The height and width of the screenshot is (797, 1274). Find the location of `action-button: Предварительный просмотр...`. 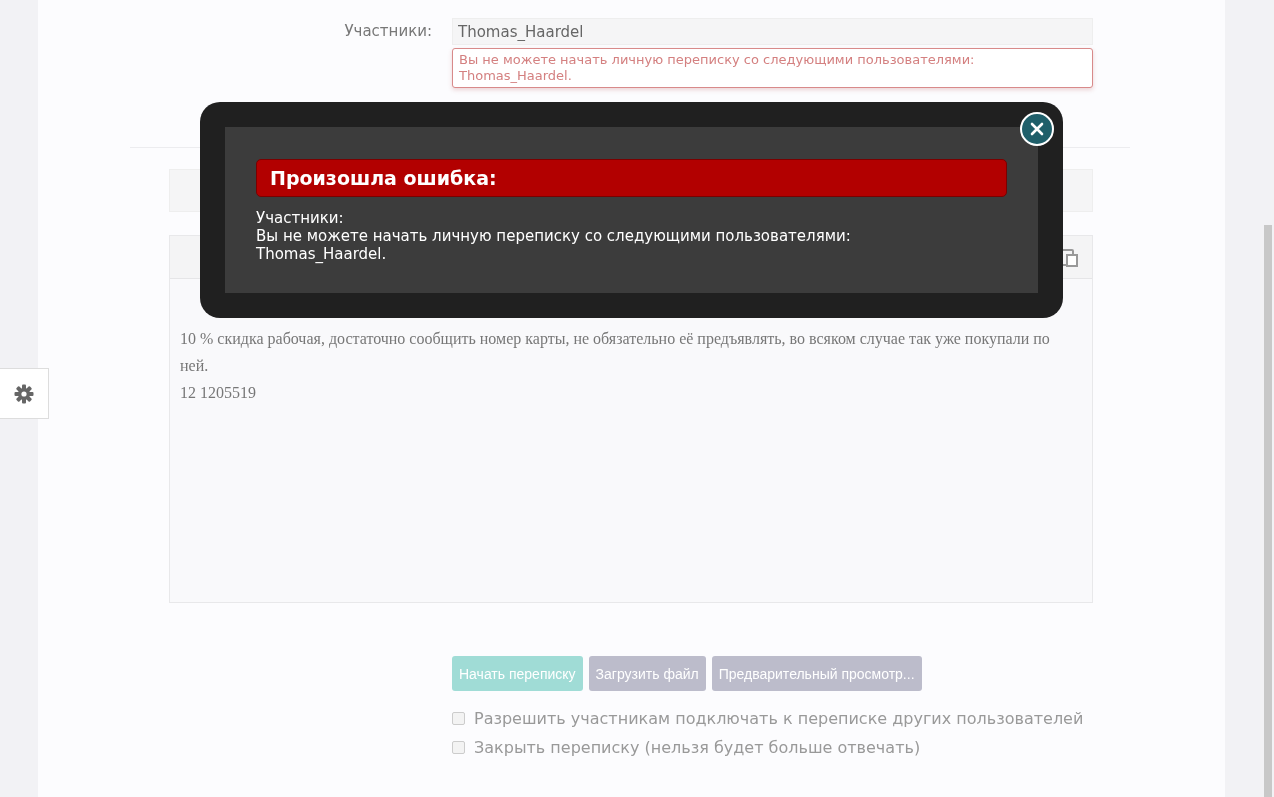

action-button: Предварительный просмотр... is located at coordinates (816, 673).